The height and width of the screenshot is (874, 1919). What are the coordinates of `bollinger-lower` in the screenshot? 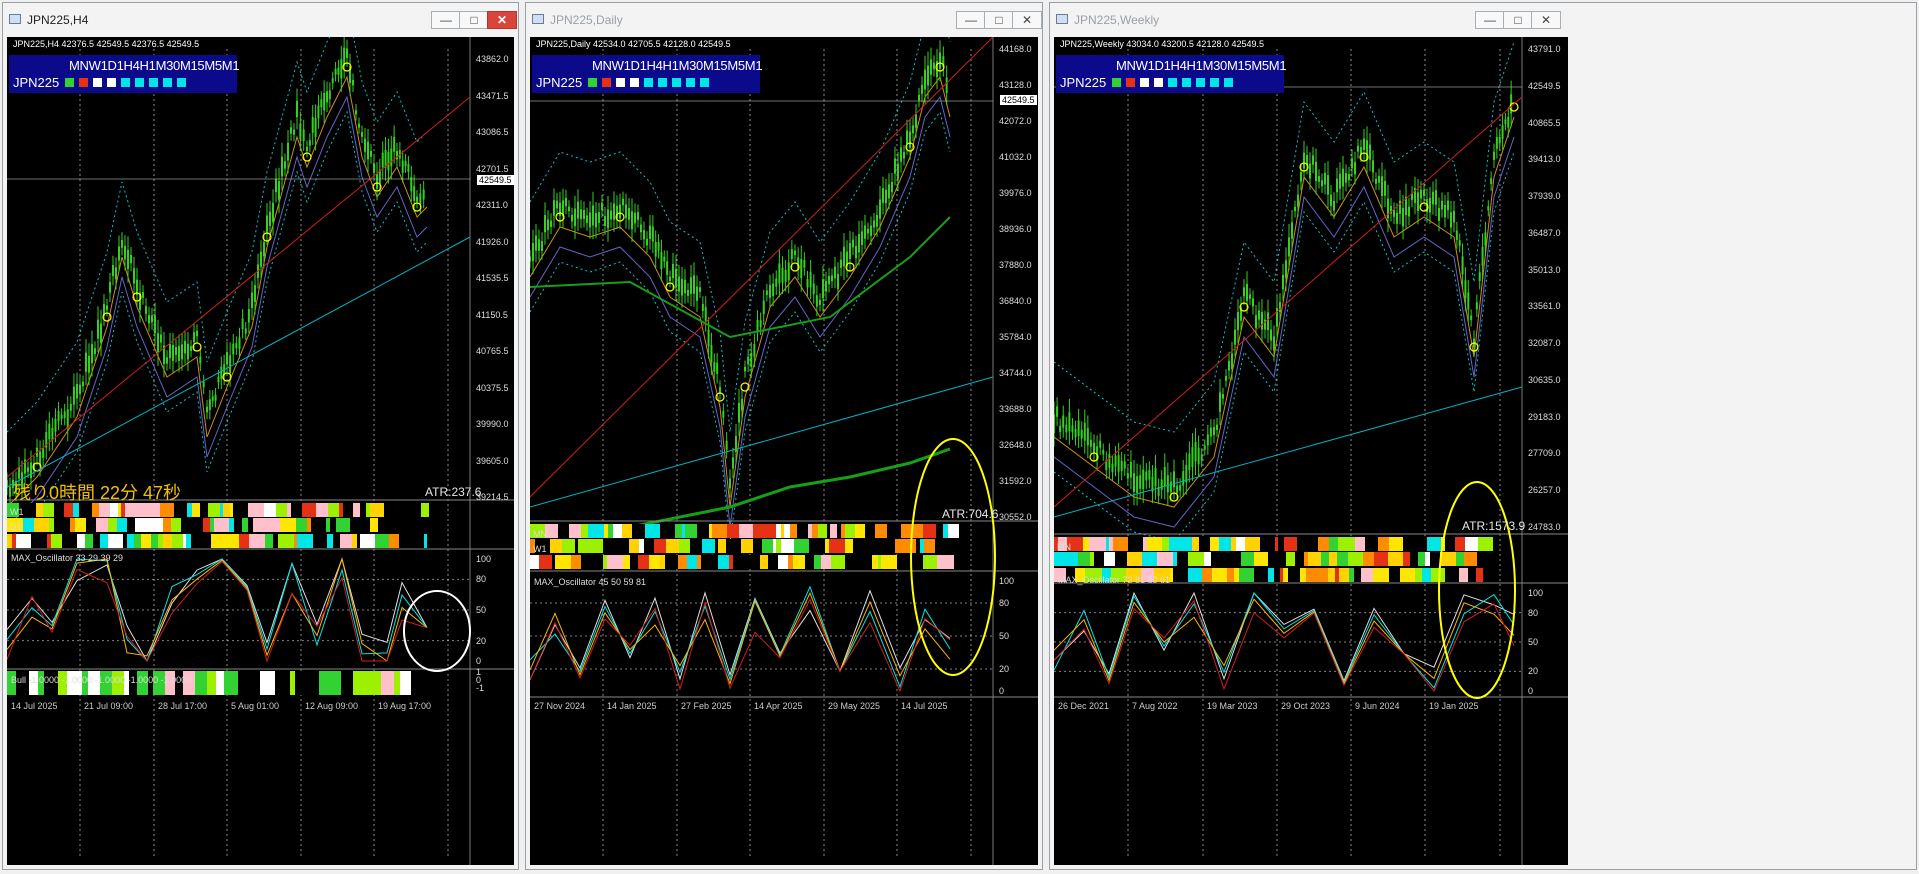 It's located at (740, 326).